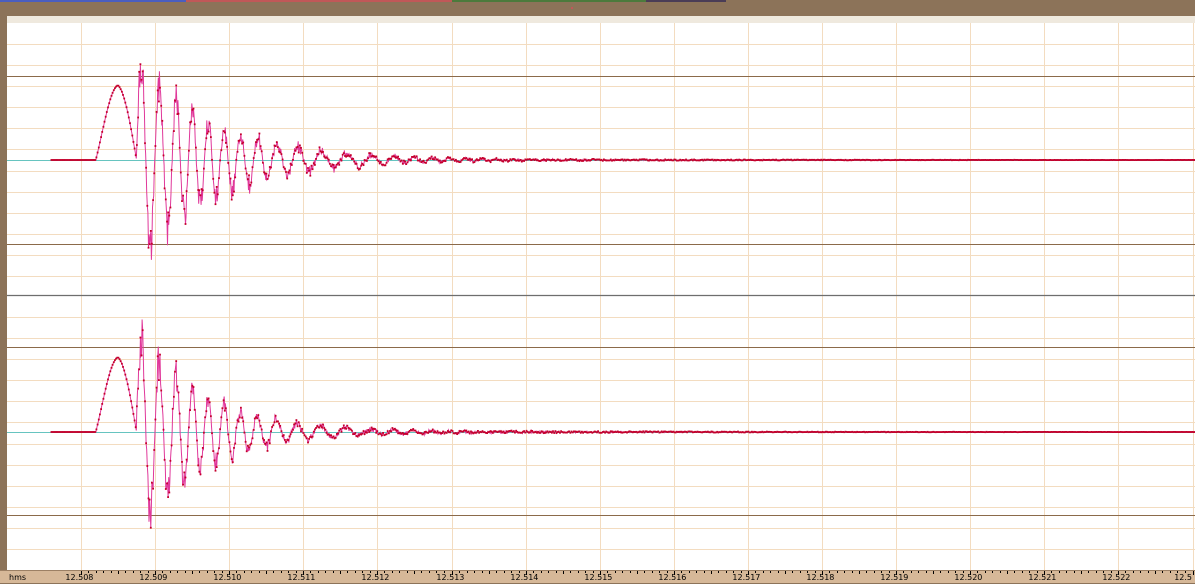 This screenshot has height=584, width=1195. What do you see at coordinates (319, 1) in the screenshot?
I see `range-segment-red` at bounding box center [319, 1].